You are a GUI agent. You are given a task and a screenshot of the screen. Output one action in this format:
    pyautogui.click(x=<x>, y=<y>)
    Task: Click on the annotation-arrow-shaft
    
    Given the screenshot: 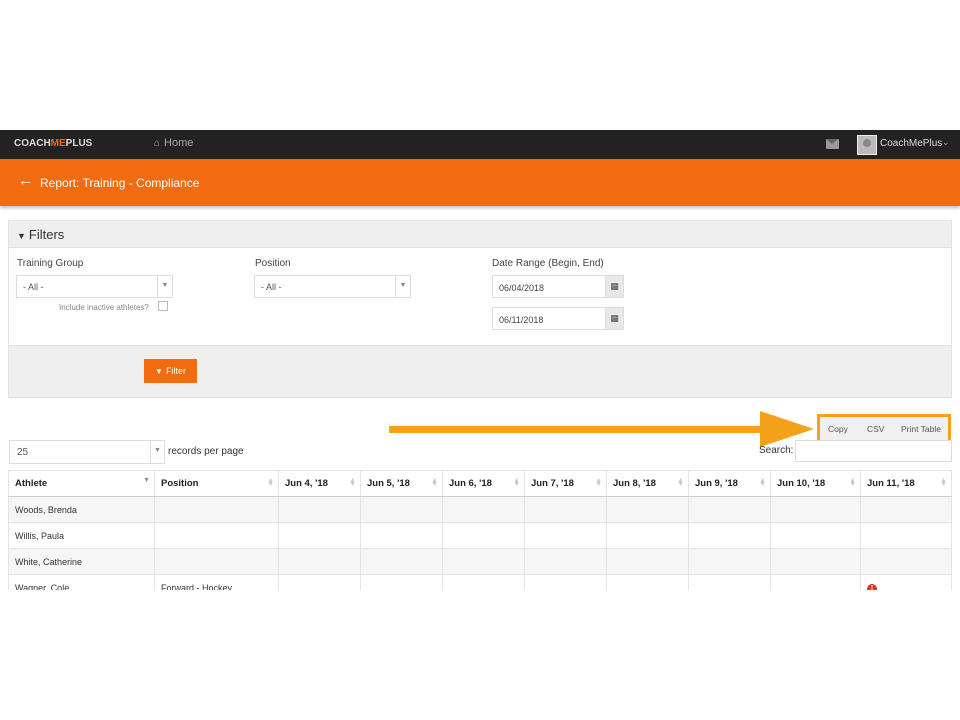 What is the action you would take?
    pyautogui.click(x=576, y=429)
    